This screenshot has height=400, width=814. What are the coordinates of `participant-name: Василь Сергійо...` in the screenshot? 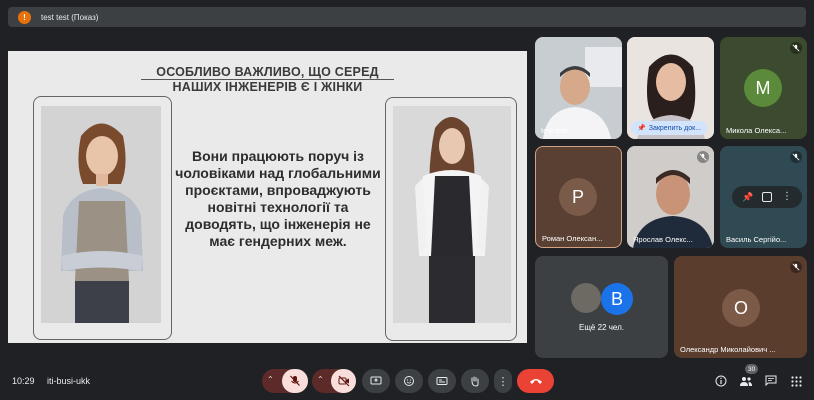 It's located at (756, 239).